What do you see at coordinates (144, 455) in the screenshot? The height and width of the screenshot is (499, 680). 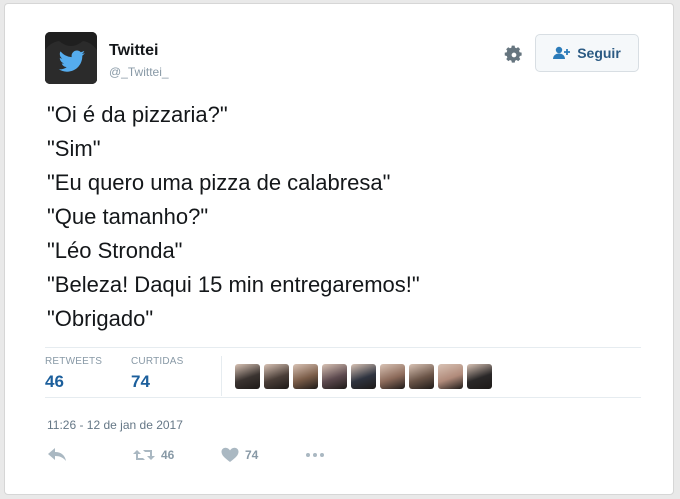 I see `retweet-icon` at bounding box center [144, 455].